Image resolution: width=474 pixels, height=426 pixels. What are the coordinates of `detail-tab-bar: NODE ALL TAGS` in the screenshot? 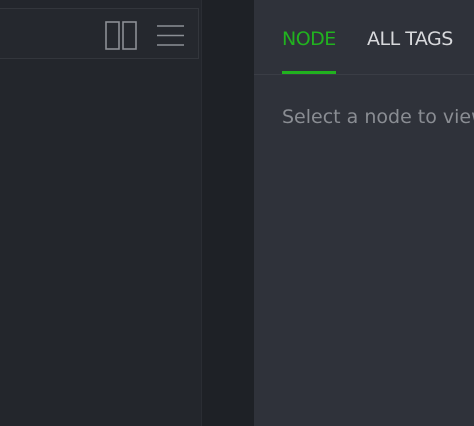 It's located at (364, 37).